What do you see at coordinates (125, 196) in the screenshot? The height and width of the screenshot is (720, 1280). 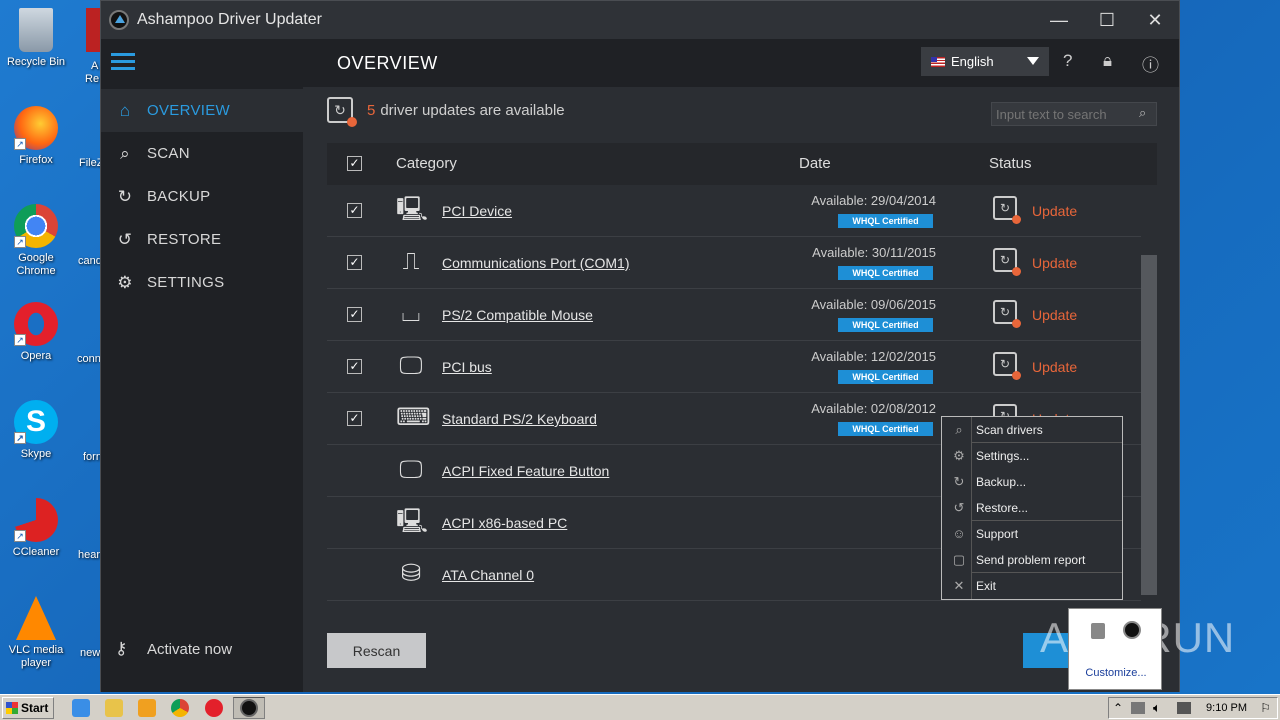 I see `backup-icon: ↻` at bounding box center [125, 196].